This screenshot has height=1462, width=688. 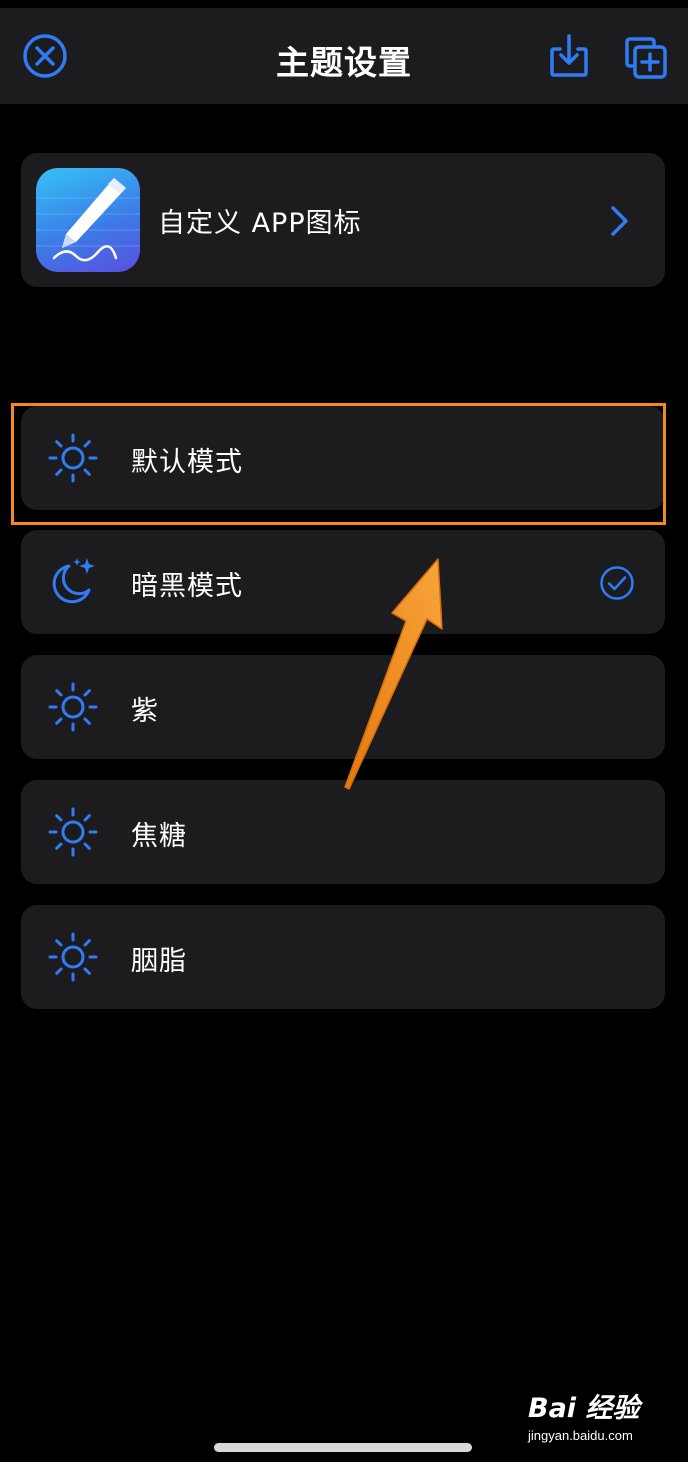 I want to click on theme-label: 默认模式, so click(x=187, y=462).